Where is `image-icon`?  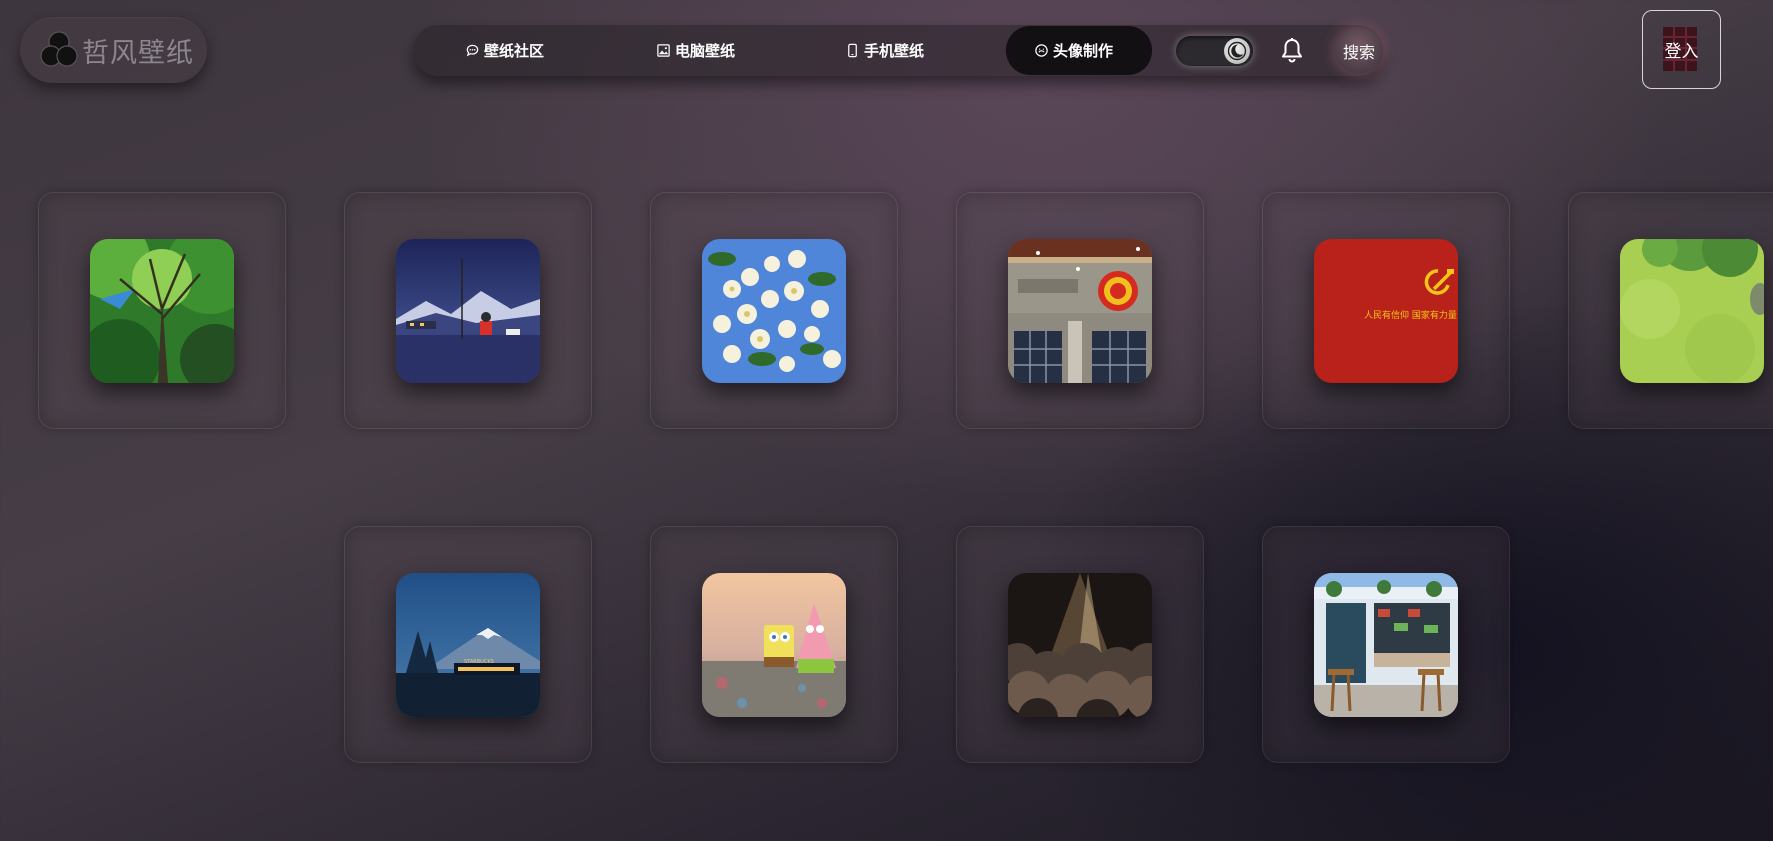
image-icon is located at coordinates (663, 50).